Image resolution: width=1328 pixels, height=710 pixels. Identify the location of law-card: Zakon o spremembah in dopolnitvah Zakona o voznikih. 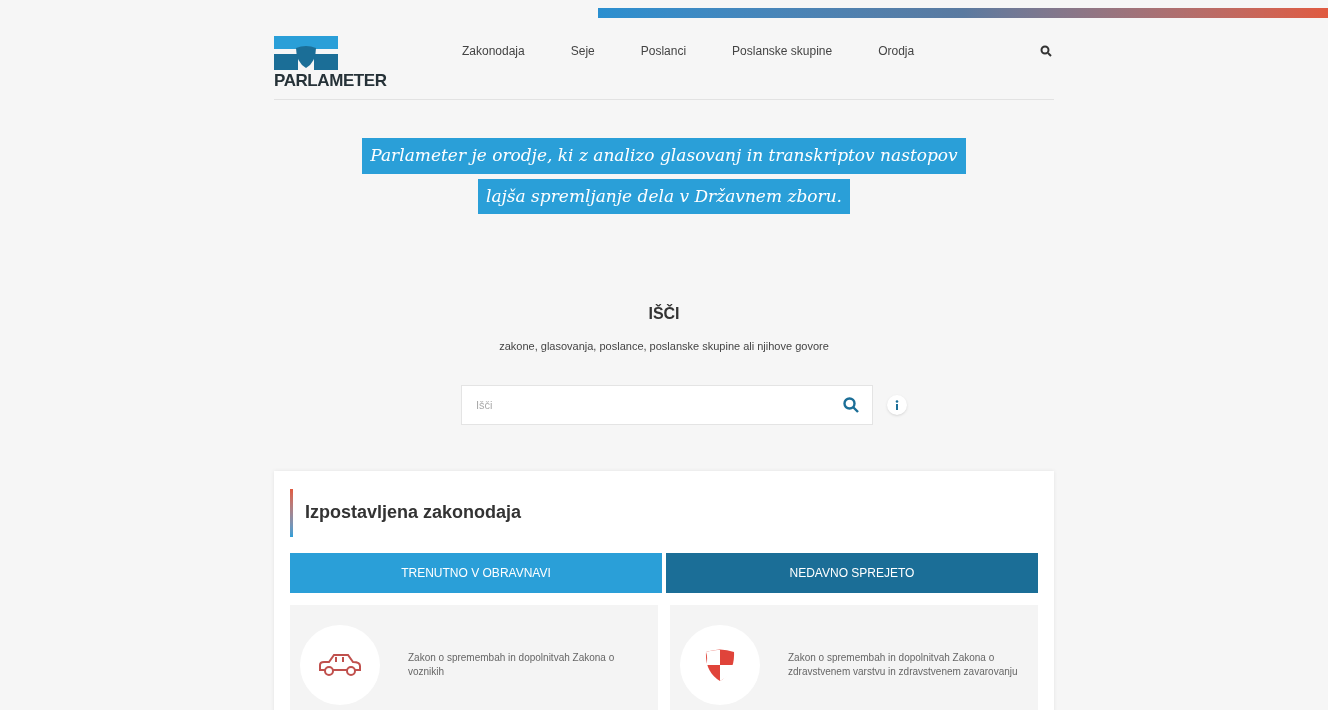
(474, 657).